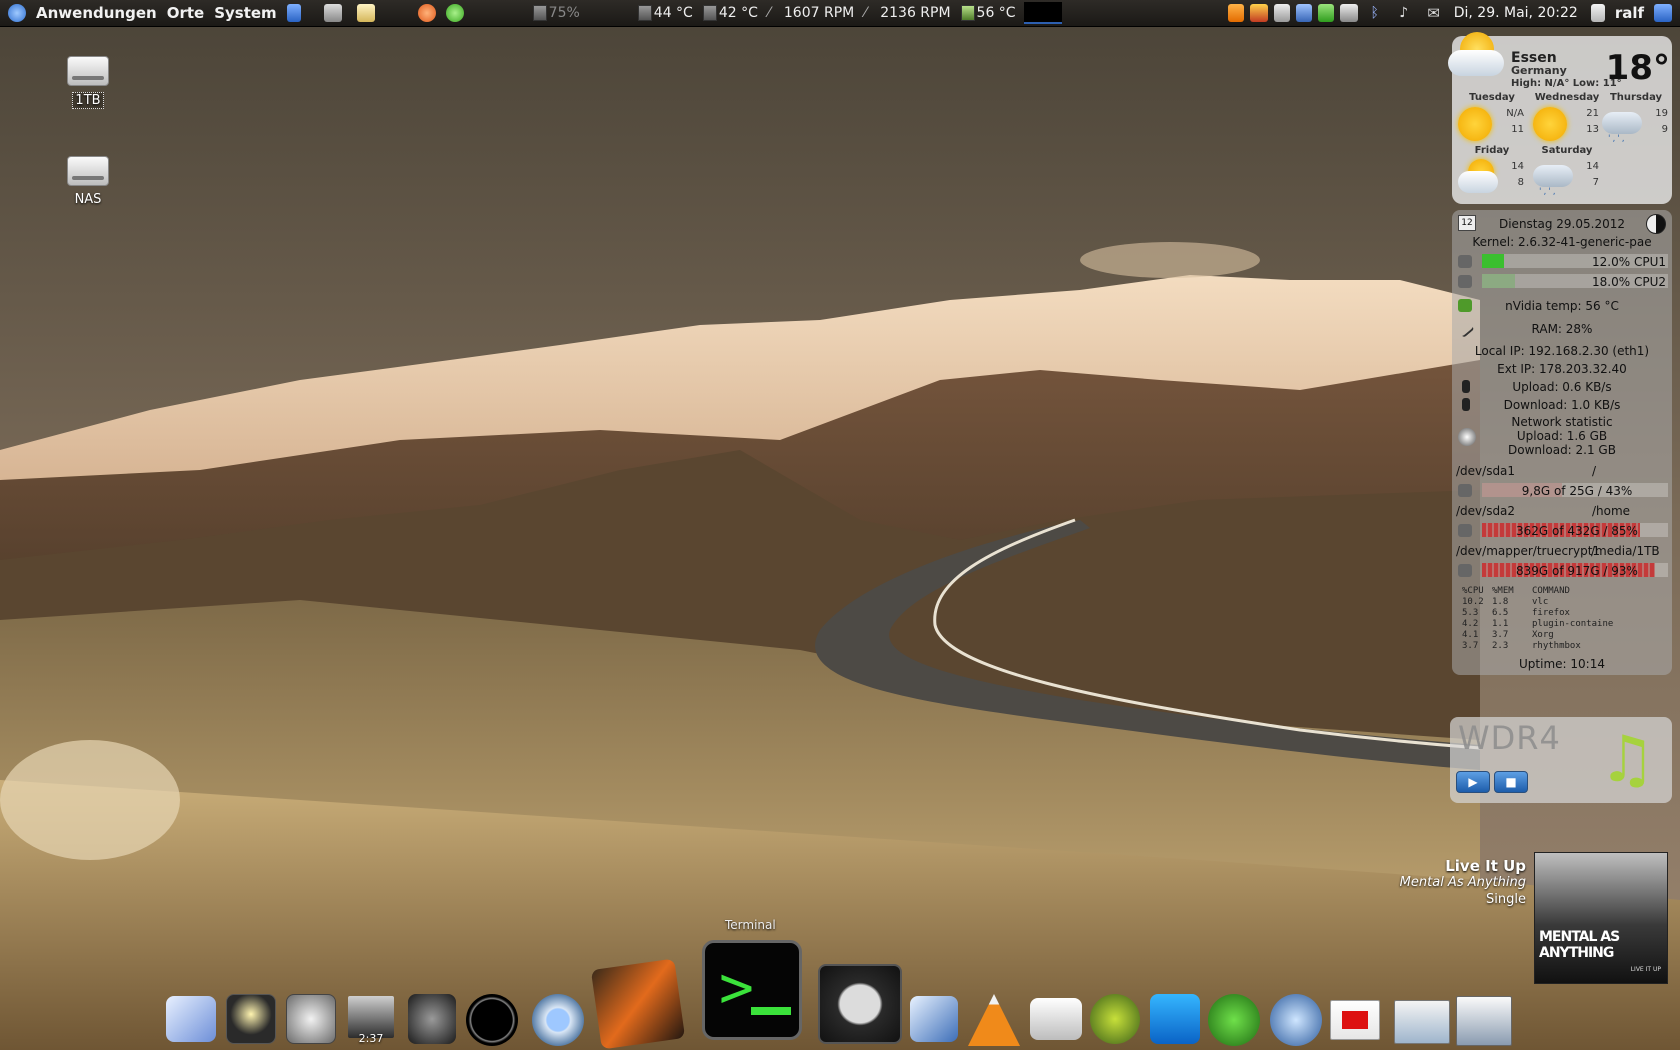 The width and height of the screenshot is (1680, 1050). What do you see at coordinates (1348, 13) in the screenshot?
I see `monitor-icon` at bounding box center [1348, 13].